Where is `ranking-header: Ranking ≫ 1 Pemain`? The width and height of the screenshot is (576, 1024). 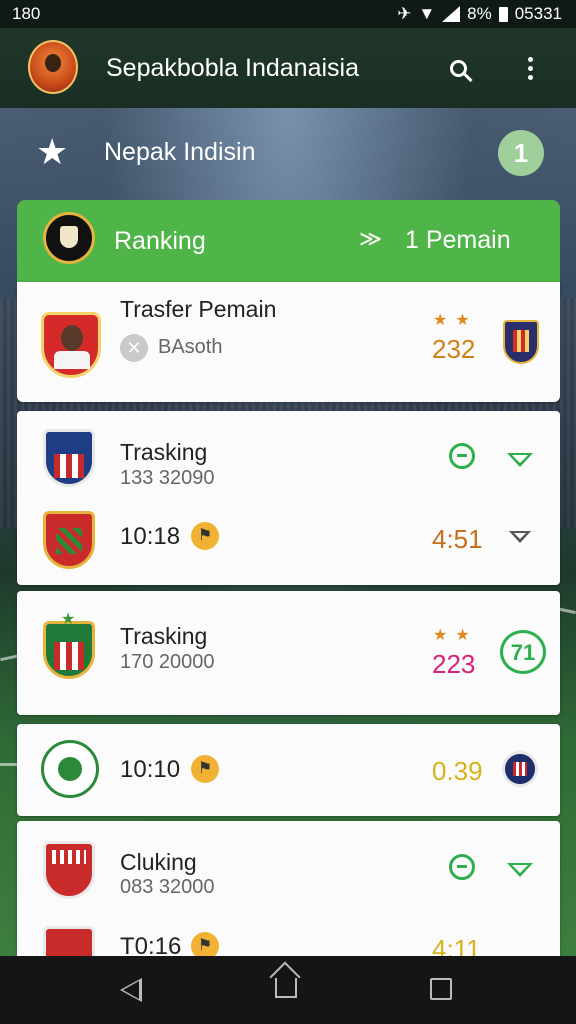
ranking-header: Ranking ≫ 1 Pemain is located at coordinates (288, 241).